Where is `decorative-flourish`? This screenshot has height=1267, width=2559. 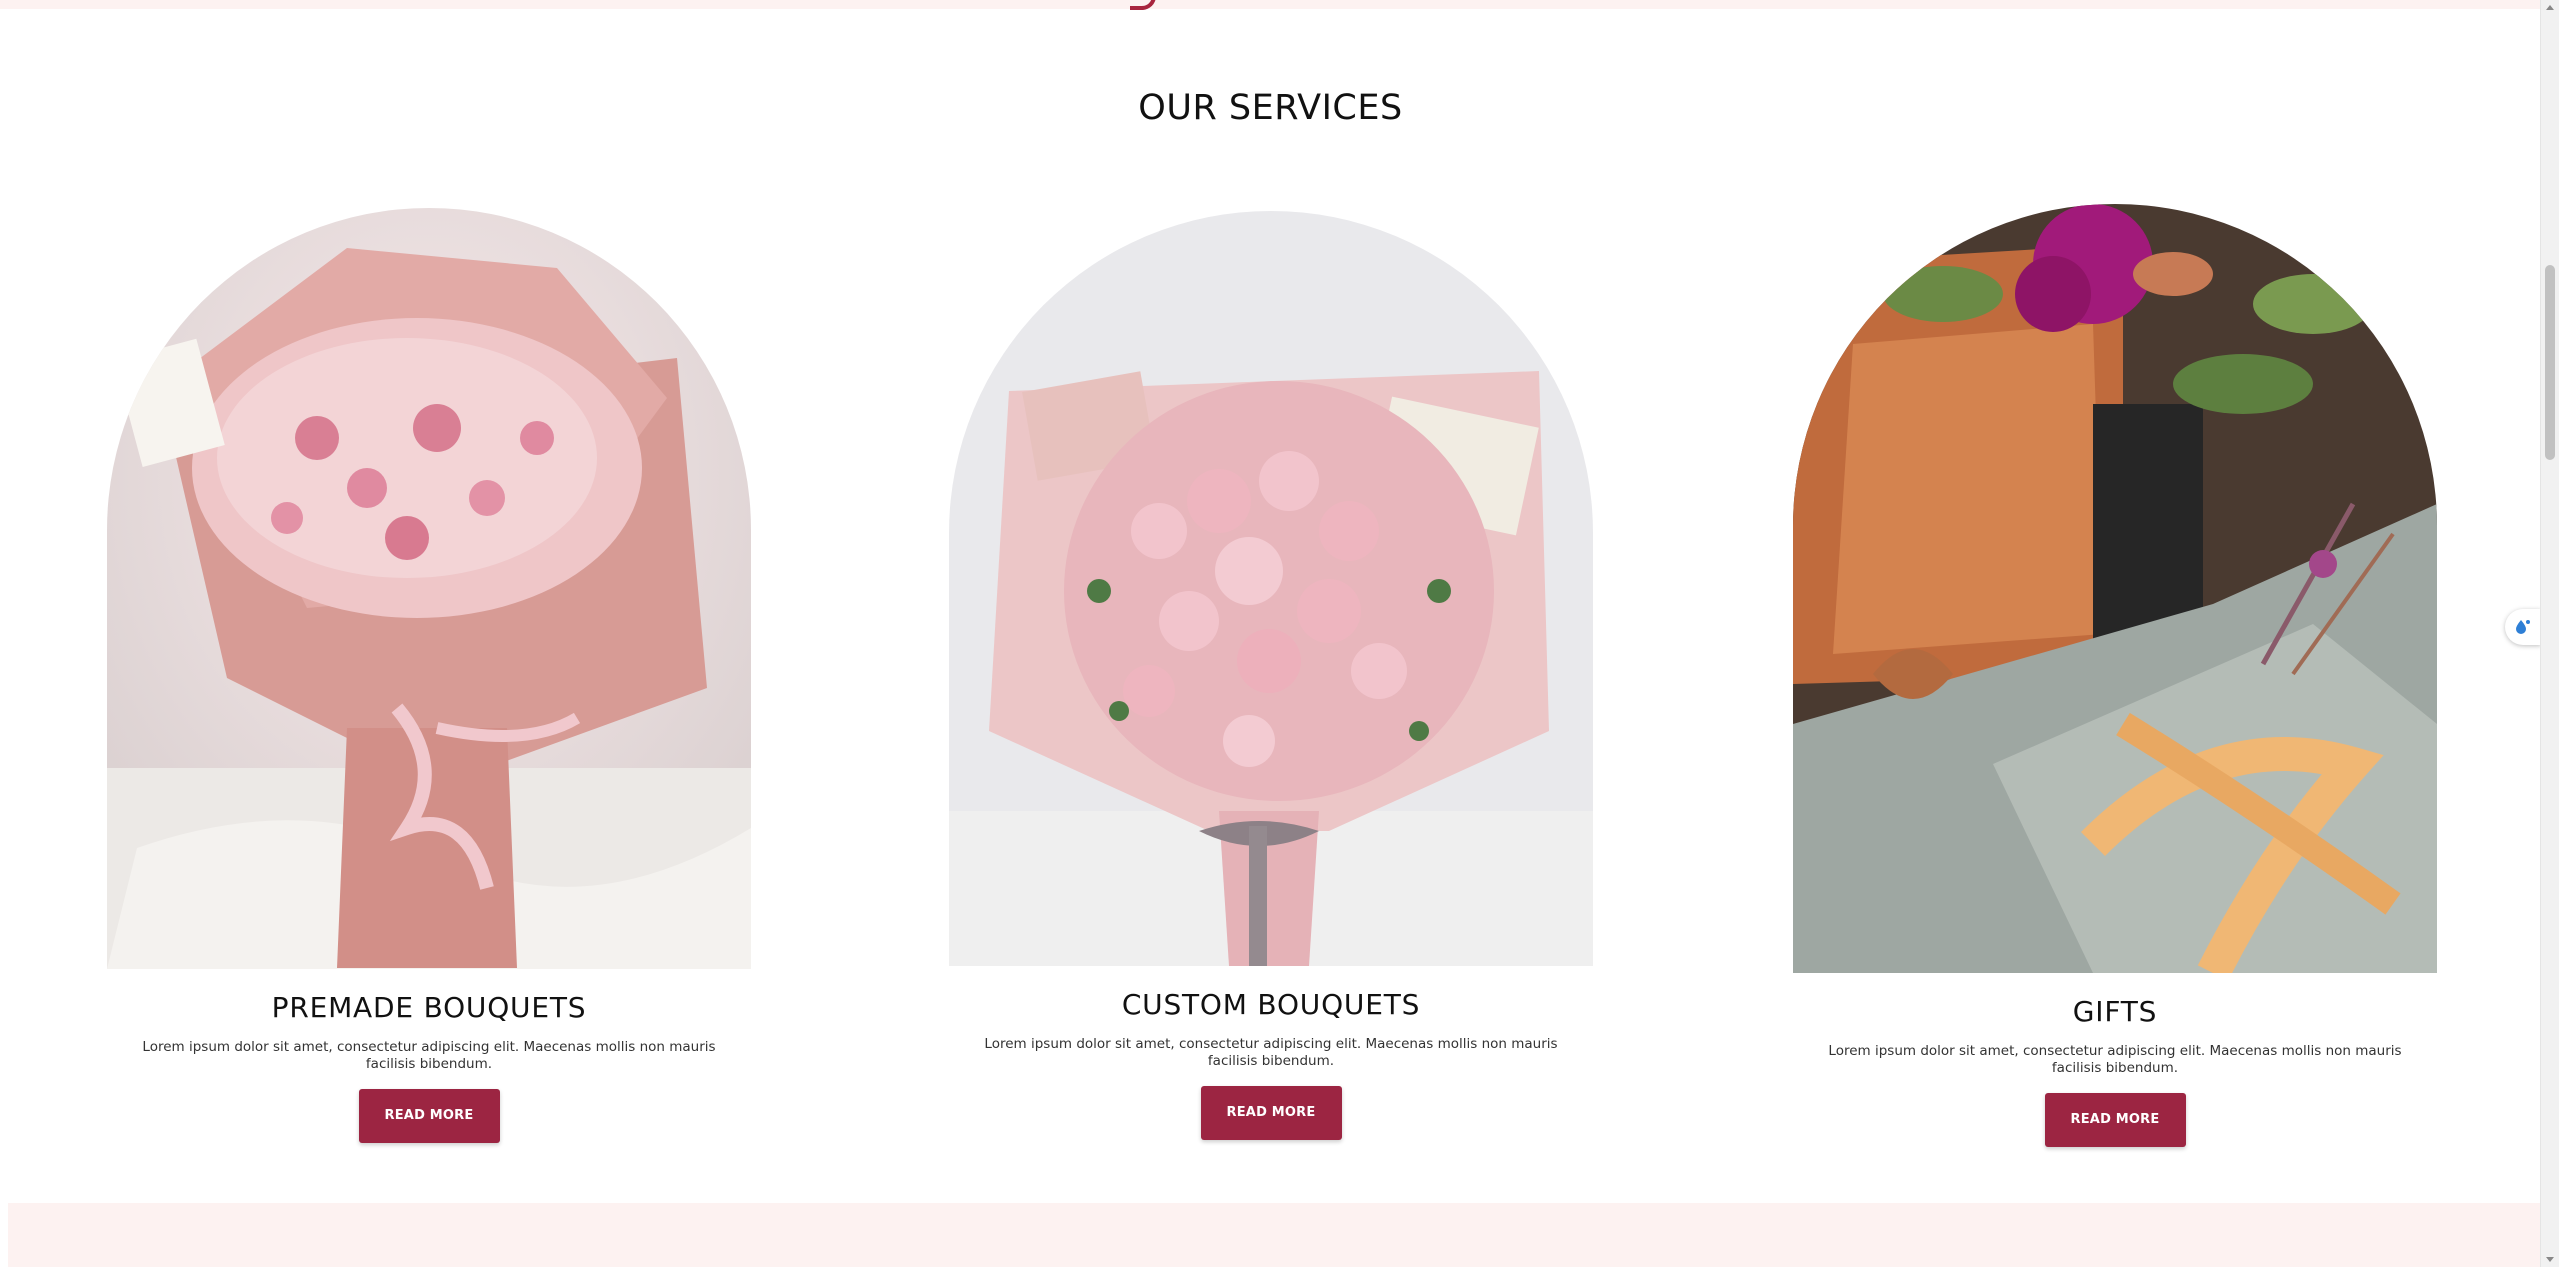 decorative-flourish is located at coordinates (1143, 5).